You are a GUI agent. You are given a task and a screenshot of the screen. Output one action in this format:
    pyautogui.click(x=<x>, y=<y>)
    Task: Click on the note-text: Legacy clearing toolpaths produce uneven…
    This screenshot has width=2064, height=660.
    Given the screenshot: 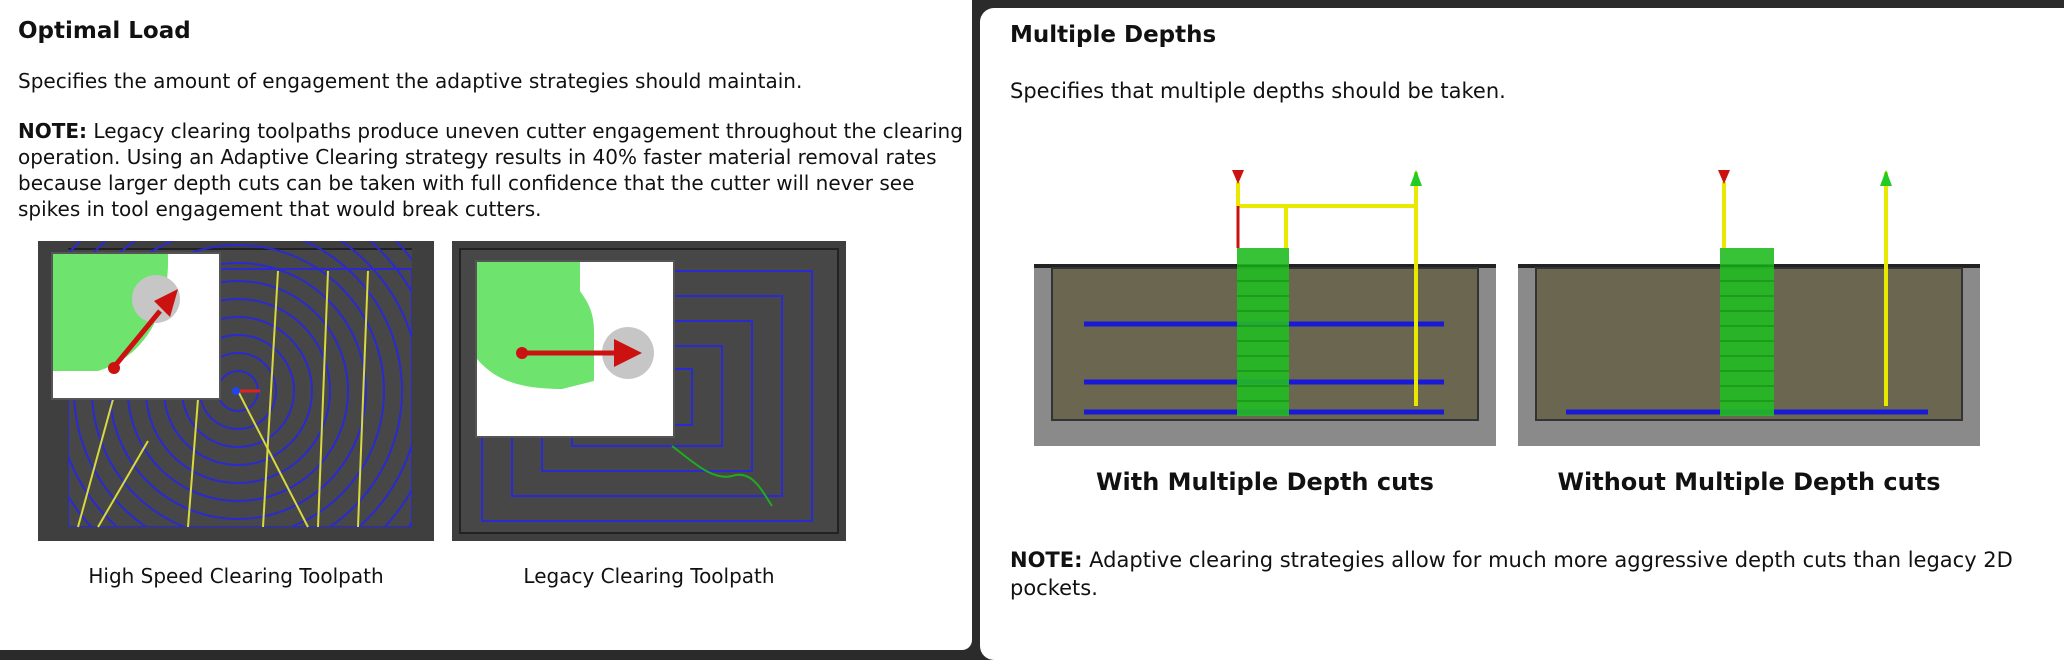 What is the action you would take?
    pyautogui.click(x=490, y=170)
    